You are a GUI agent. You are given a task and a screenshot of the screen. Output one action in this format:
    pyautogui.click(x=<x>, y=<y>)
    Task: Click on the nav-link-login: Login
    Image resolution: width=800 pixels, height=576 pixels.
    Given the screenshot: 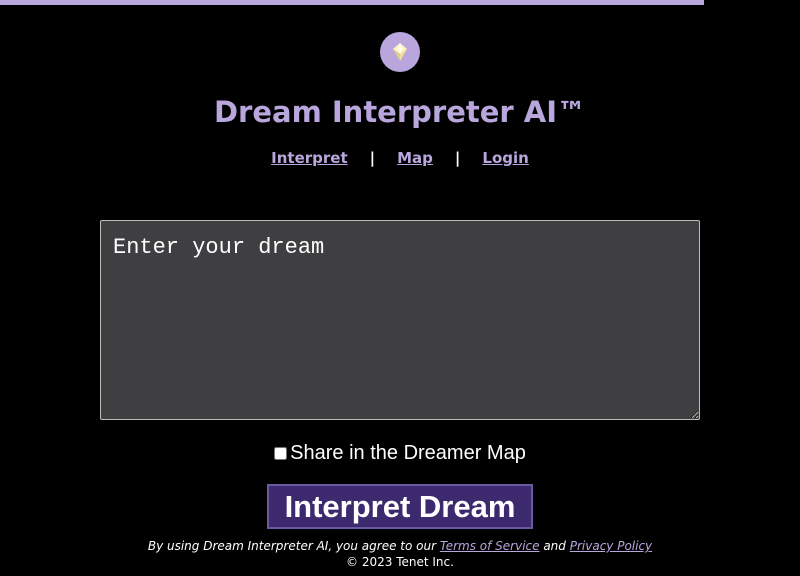 What is the action you would take?
    pyautogui.click(x=505, y=158)
    